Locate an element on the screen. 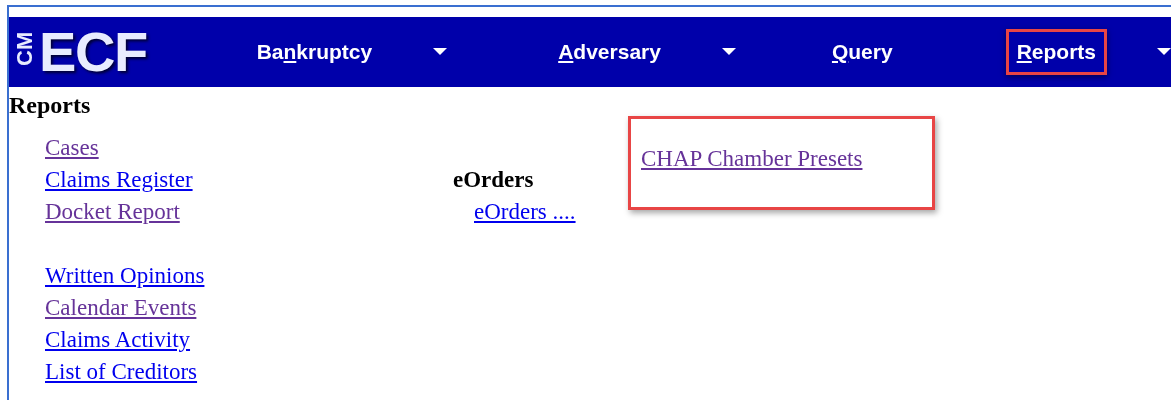 This screenshot has height=400, width=1171. nav-menu-item: Query is located at coordinates (862, 52).